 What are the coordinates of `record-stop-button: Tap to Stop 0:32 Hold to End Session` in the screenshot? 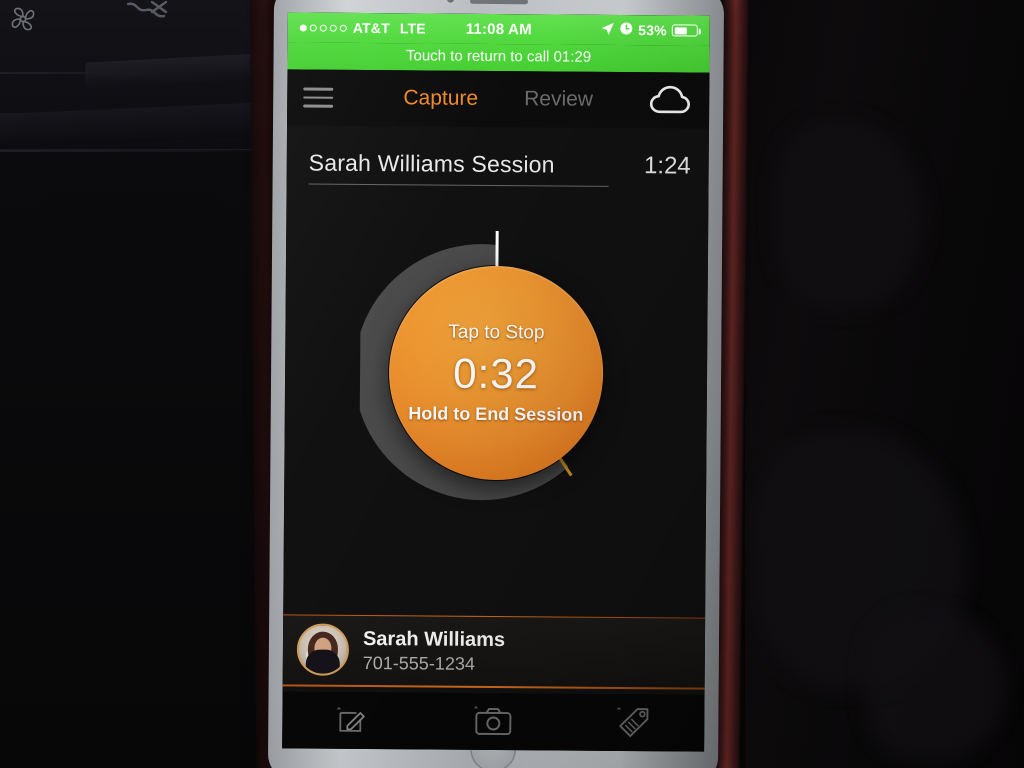 It's located at (496, 373).